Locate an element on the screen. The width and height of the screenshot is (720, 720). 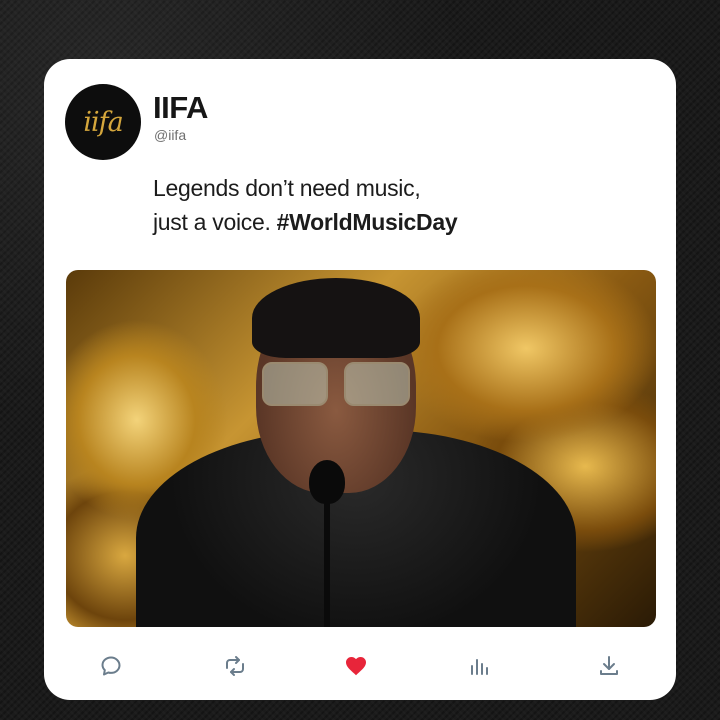
microphone is located at coordinates (327, 482).